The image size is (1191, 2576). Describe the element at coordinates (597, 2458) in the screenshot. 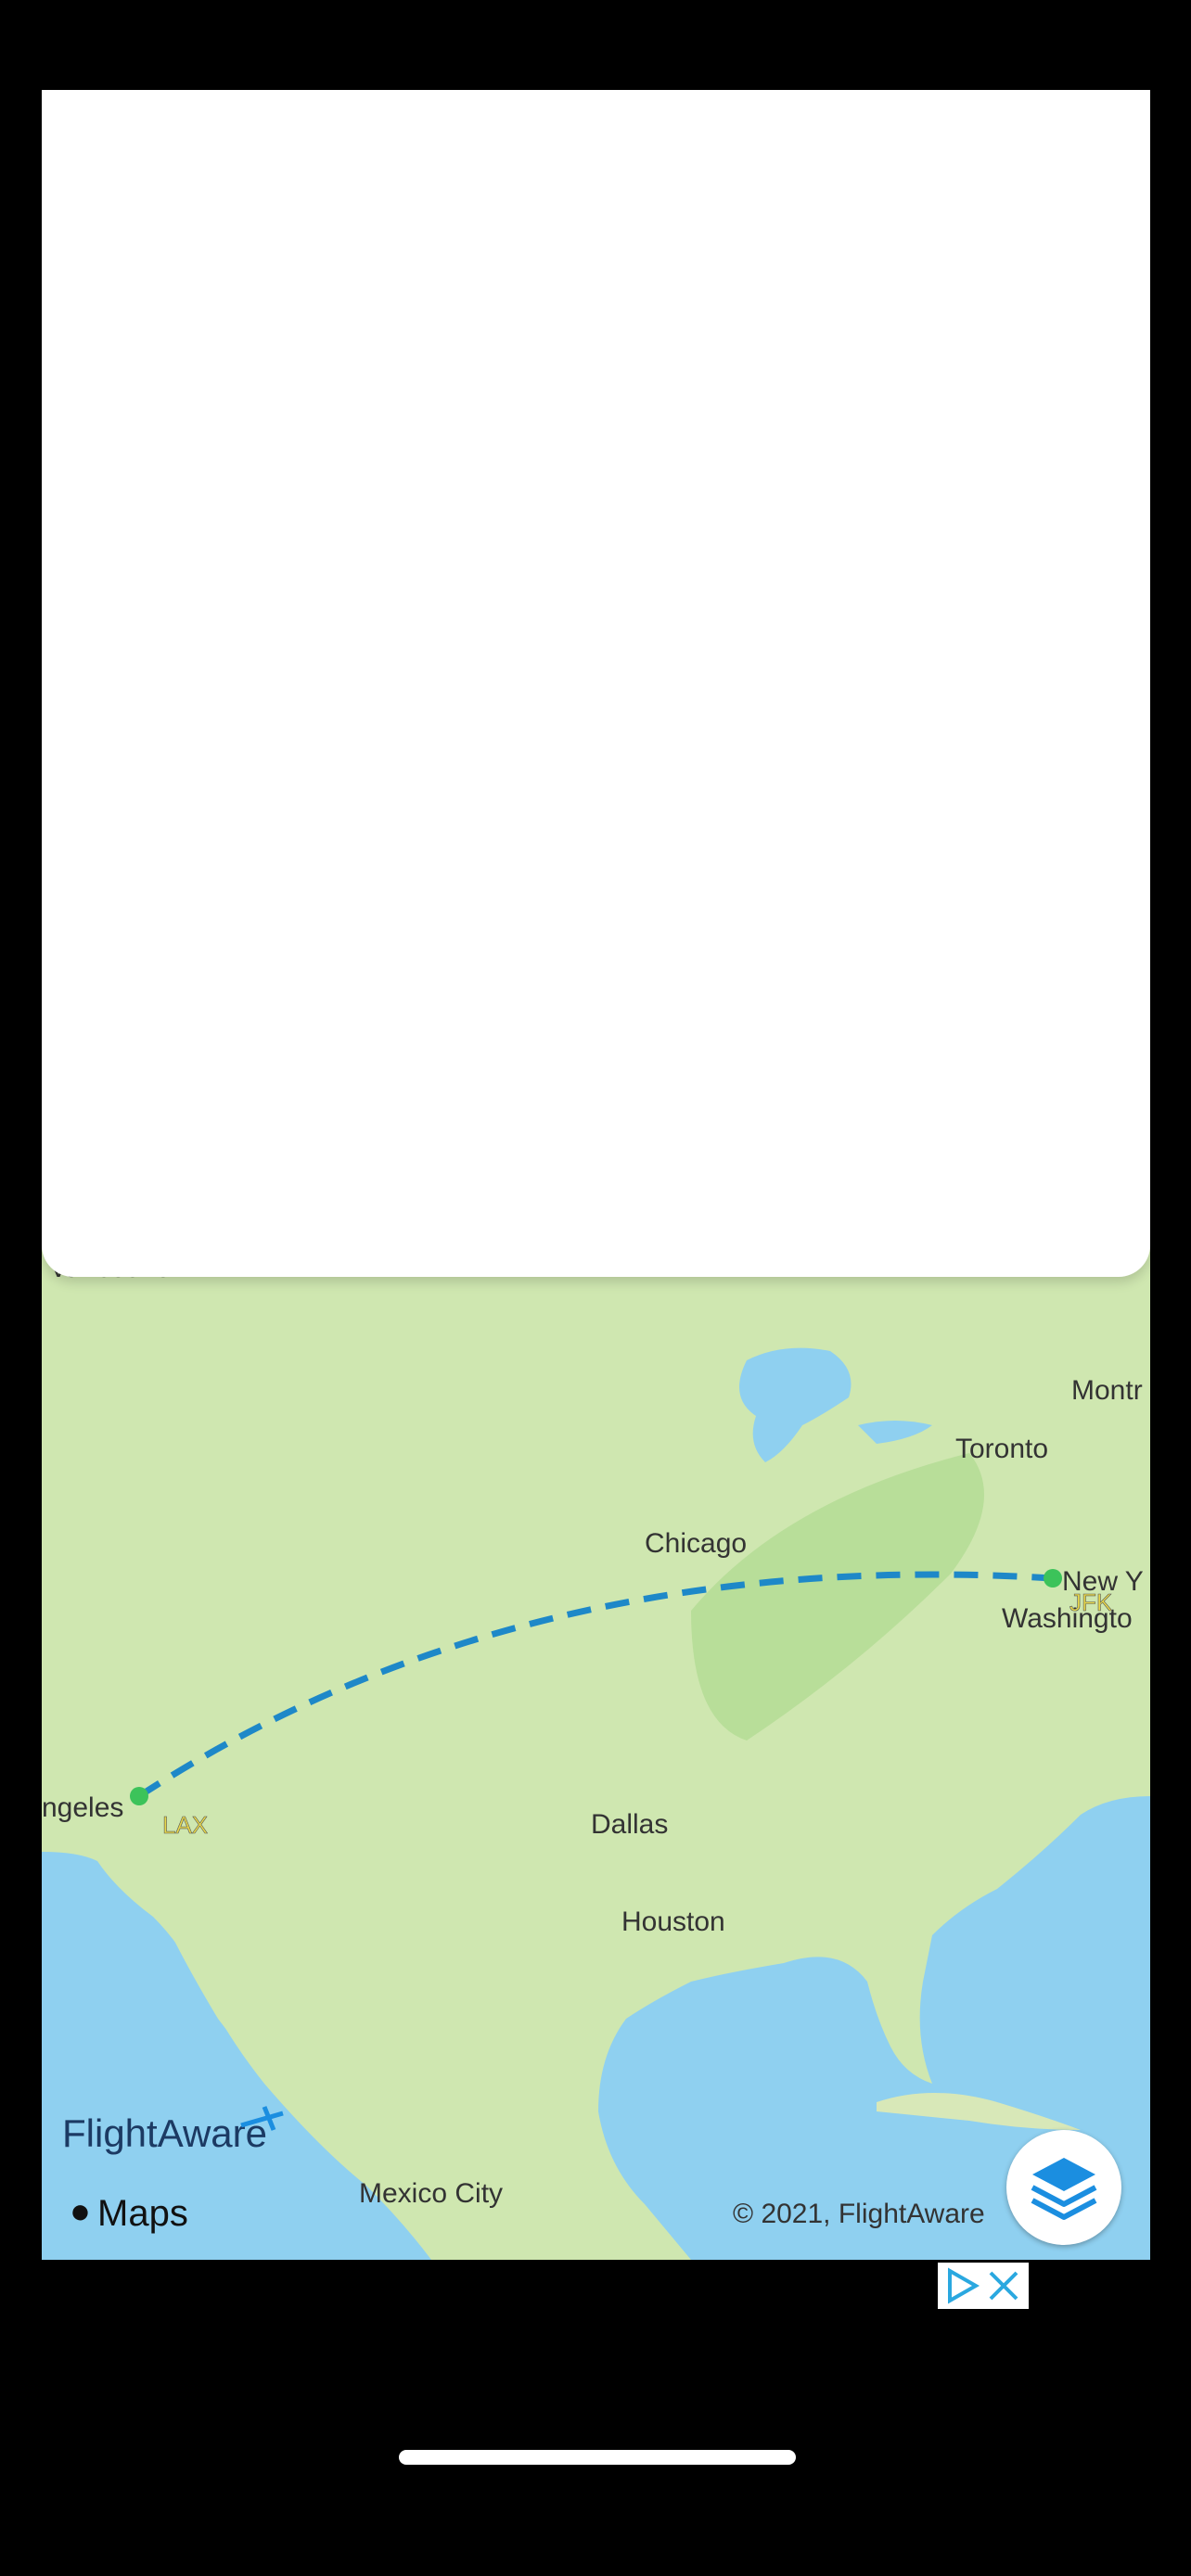

I see `home-indicator` at that location.